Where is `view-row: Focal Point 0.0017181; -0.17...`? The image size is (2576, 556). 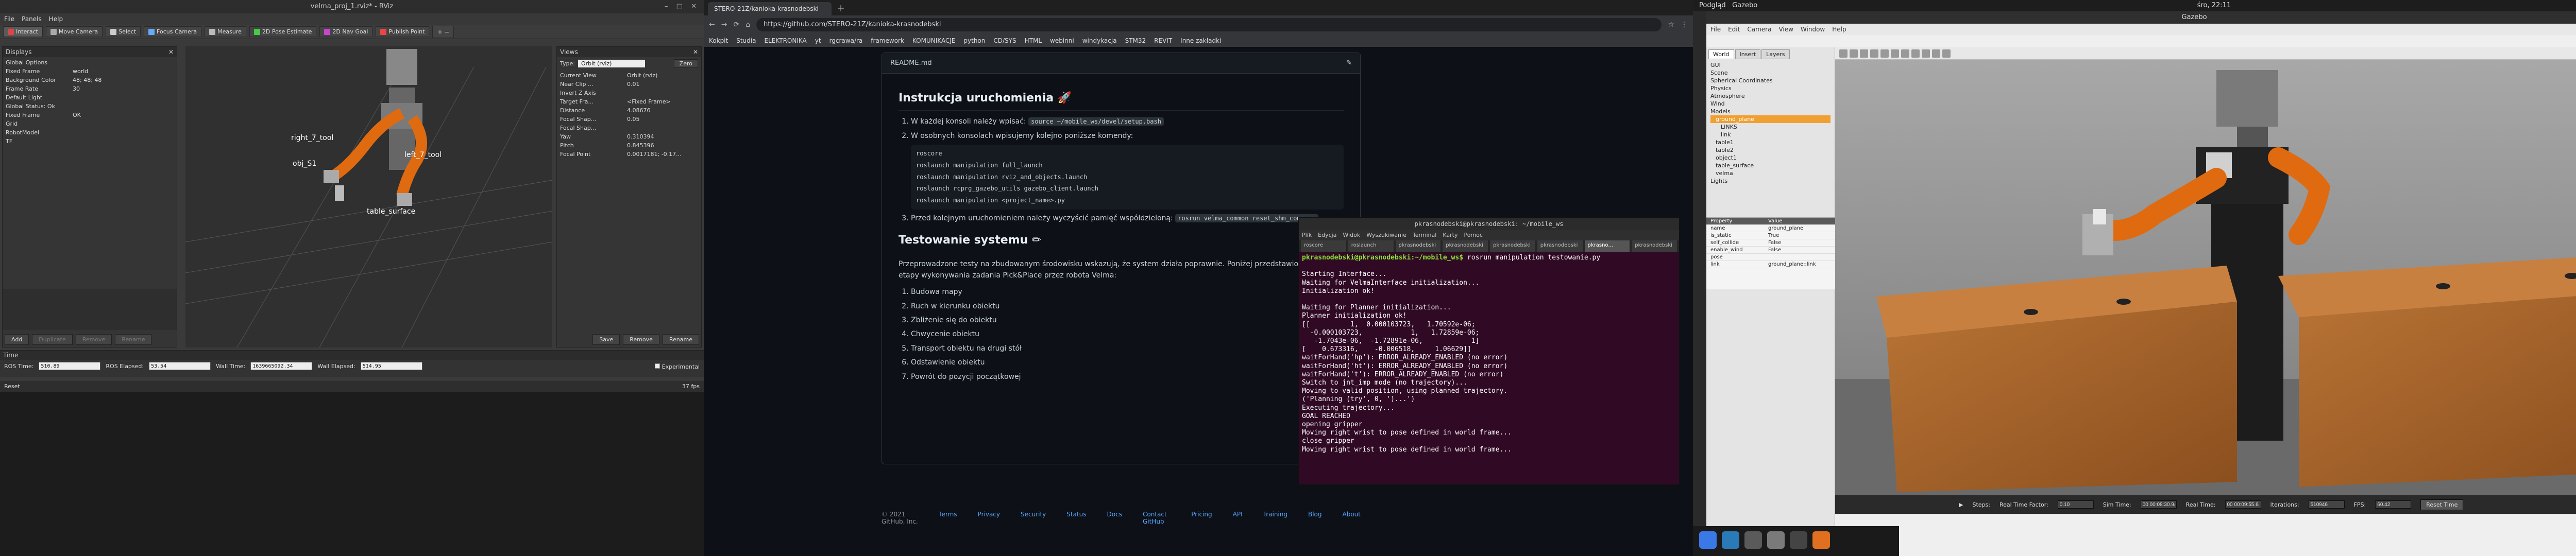 view-row: Focal Point 0.0017181; -0.17... is located at coordinates (629, 154).